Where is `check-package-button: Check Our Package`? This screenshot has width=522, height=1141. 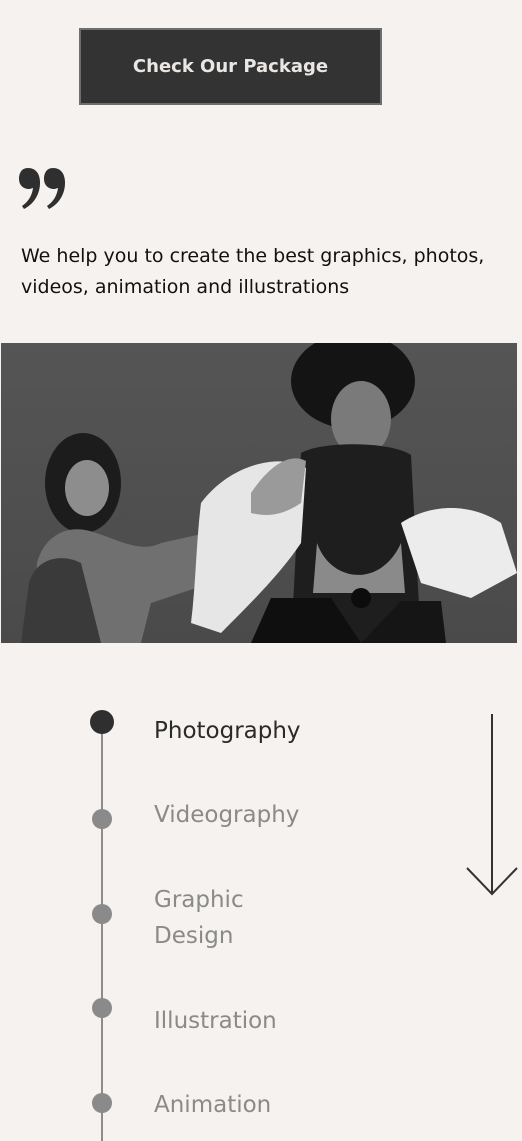
check-package-button: Check Our Package is located at coordinates (230, 66).